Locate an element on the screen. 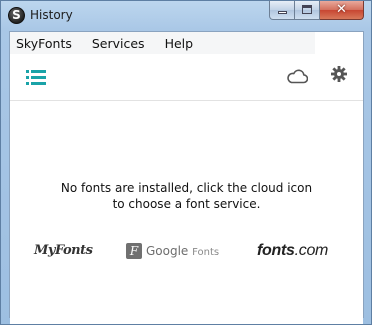  fonts-com-logo: fonts.com is located at coordinates (292, 251).